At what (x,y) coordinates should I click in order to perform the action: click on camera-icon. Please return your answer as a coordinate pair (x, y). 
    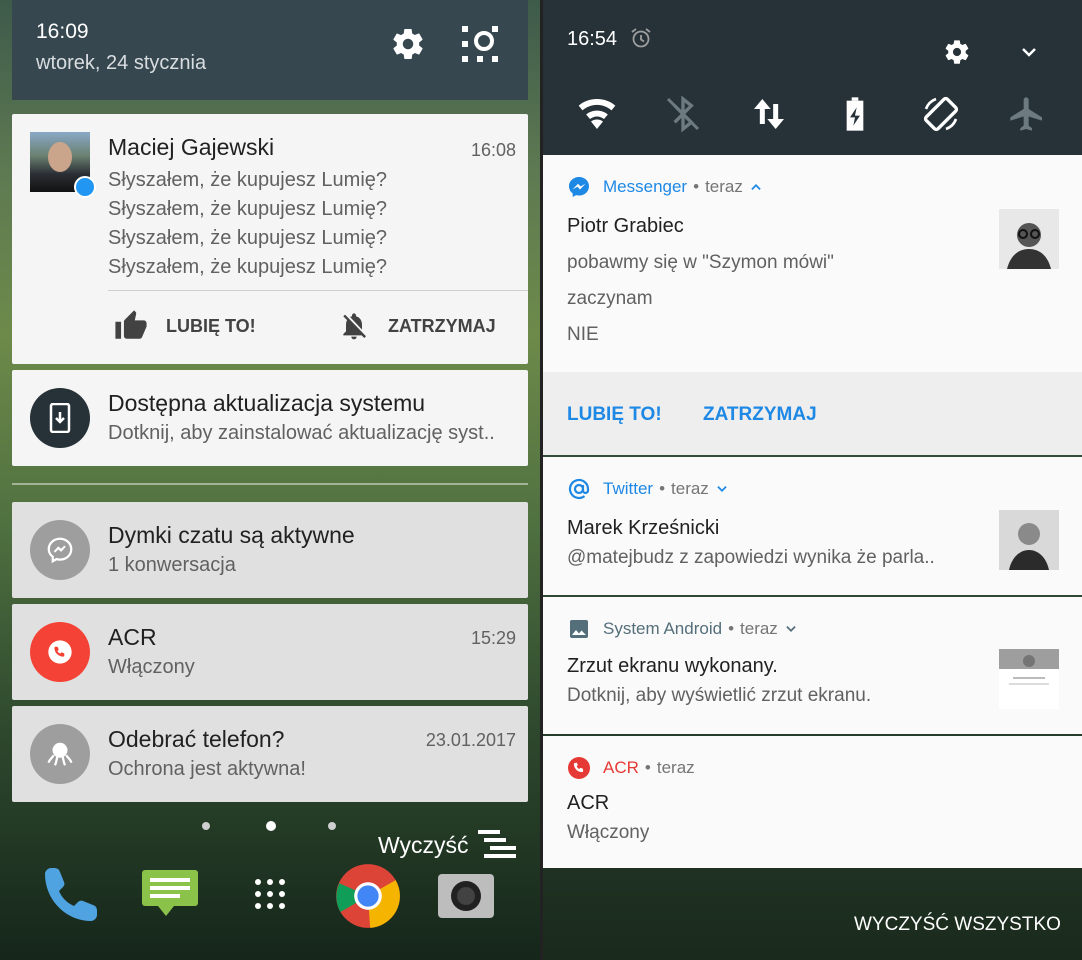
    Looking at the image, I should click on (466, 894).